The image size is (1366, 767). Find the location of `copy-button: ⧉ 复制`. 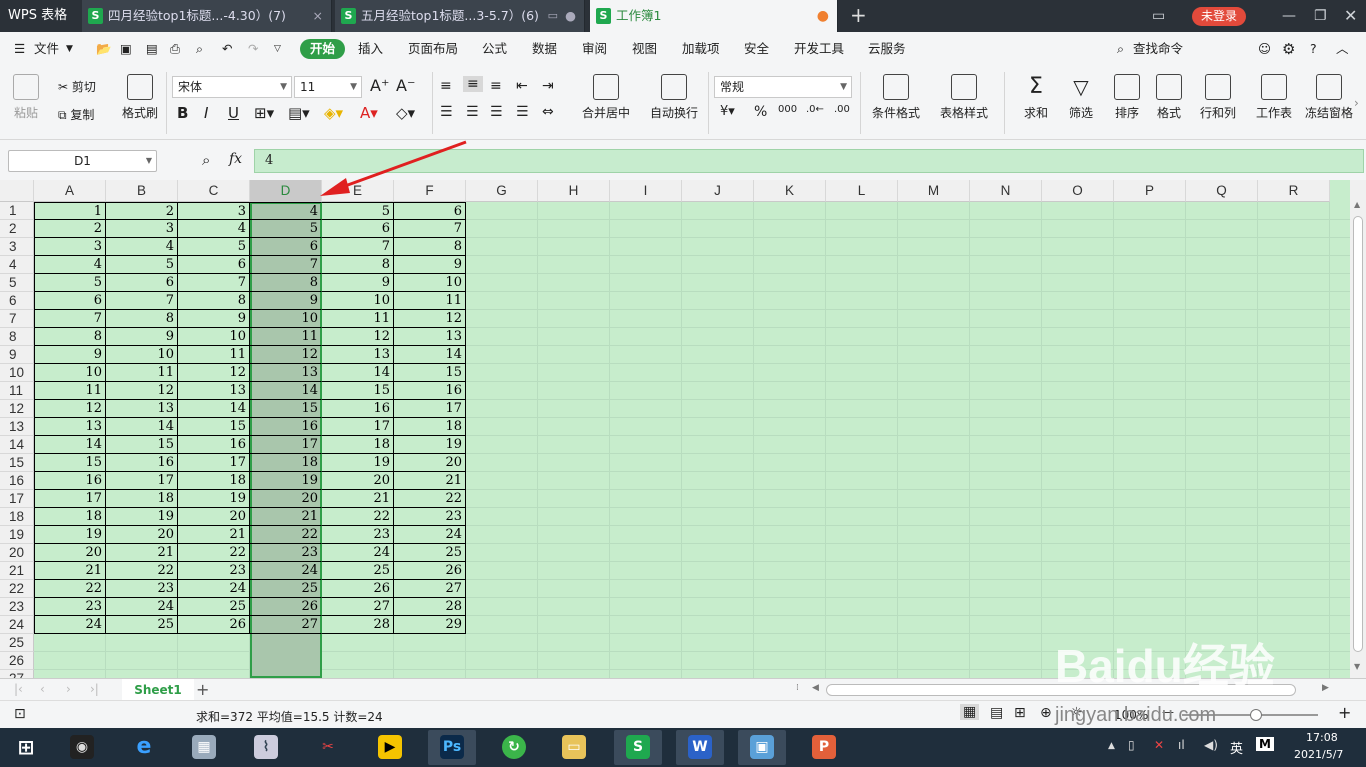

copy-button: ⧉ 复制 is located at coordinates (76, 114).